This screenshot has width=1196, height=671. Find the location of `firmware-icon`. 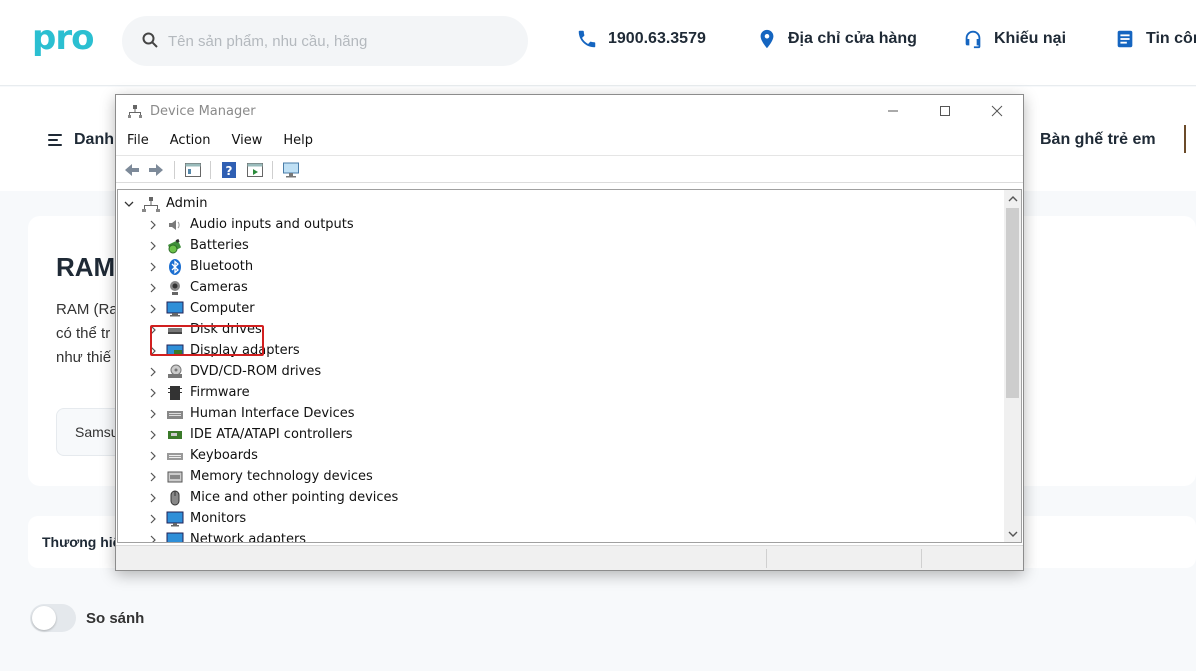

firmware-icon is located at coordinates (175, 393).